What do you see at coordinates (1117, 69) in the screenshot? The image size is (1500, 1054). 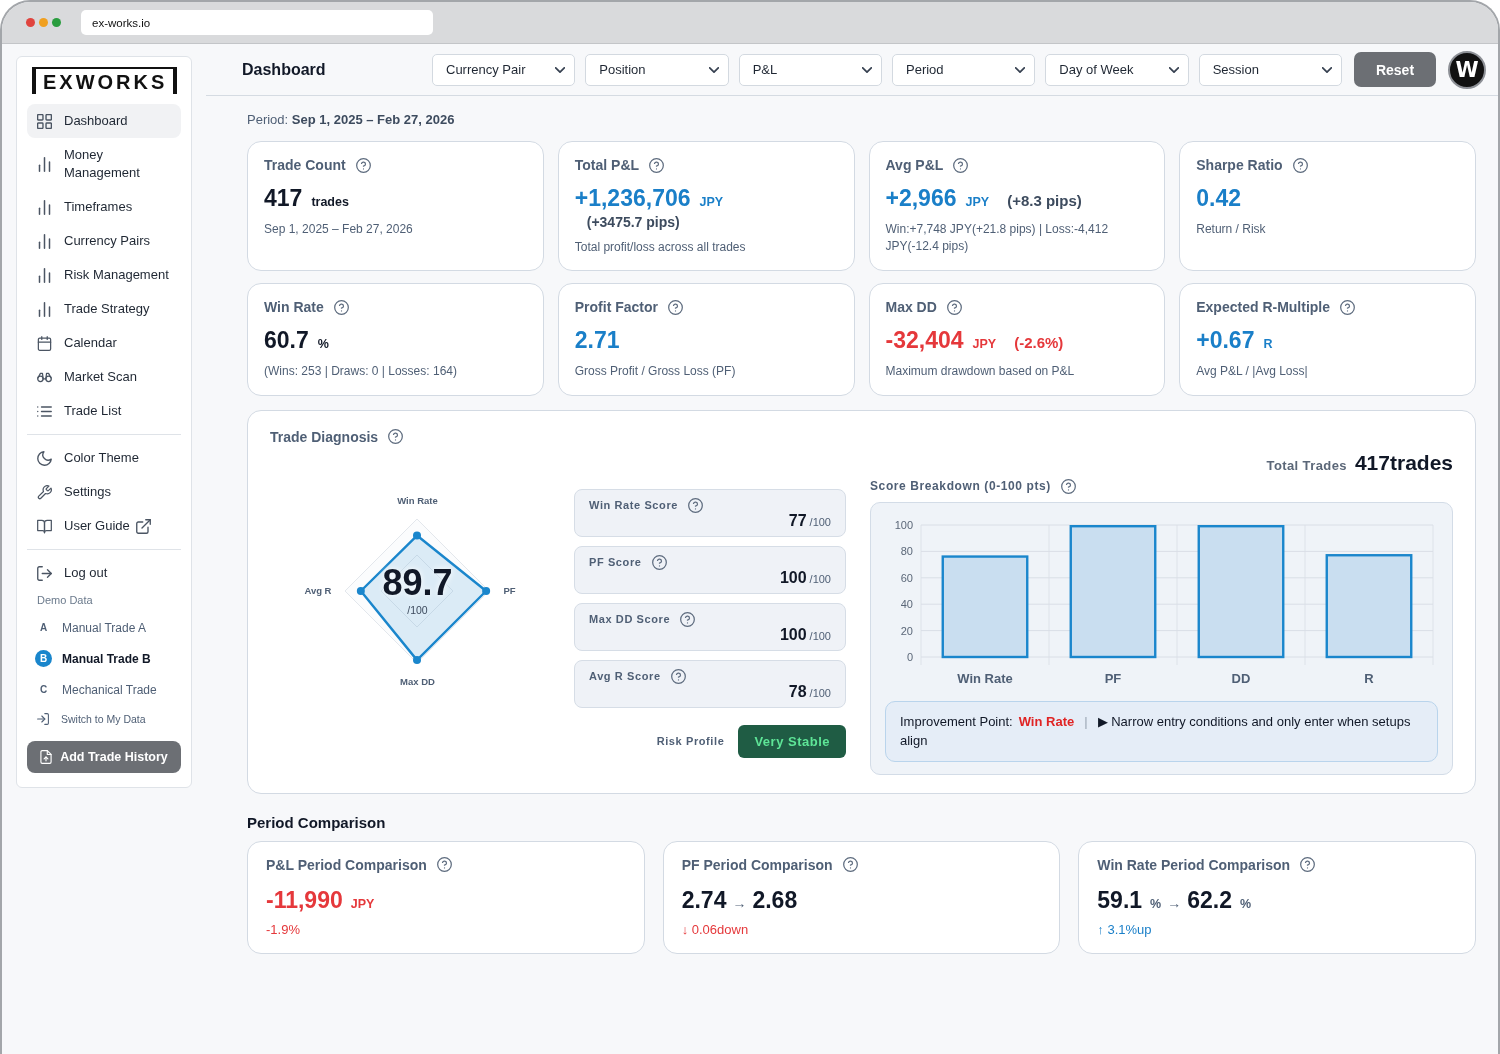 I see `filter-dropdown: Day of Week` at bounding box center [1117, 69].